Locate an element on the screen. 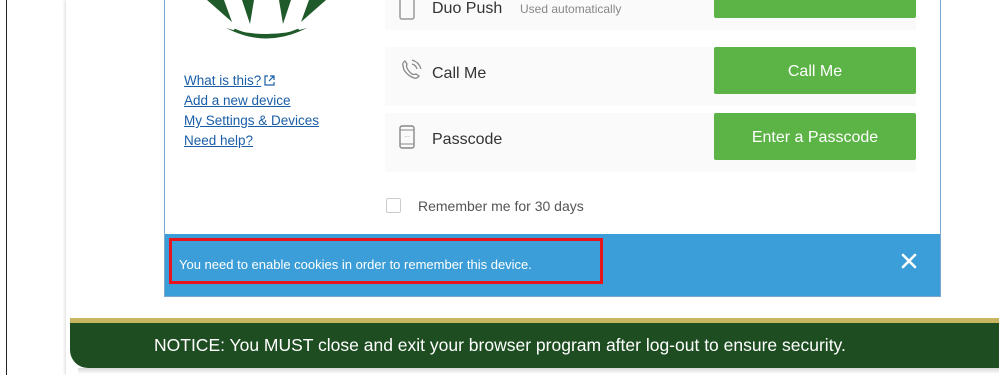 This screenshot has width=999, height=375. phone-icon is located at coordinates (407, 10).